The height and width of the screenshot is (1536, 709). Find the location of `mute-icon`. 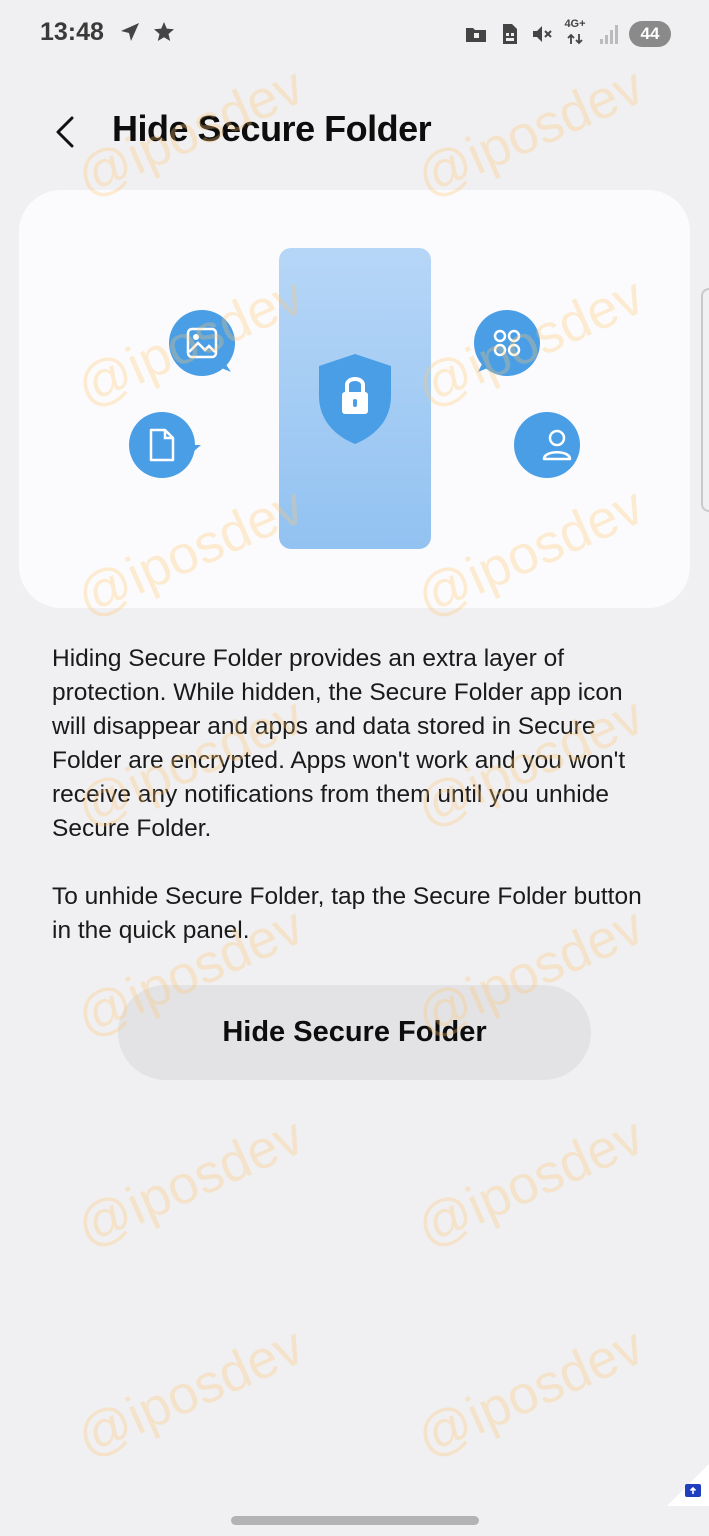

mute-icon is located at coordinates (542, 34).